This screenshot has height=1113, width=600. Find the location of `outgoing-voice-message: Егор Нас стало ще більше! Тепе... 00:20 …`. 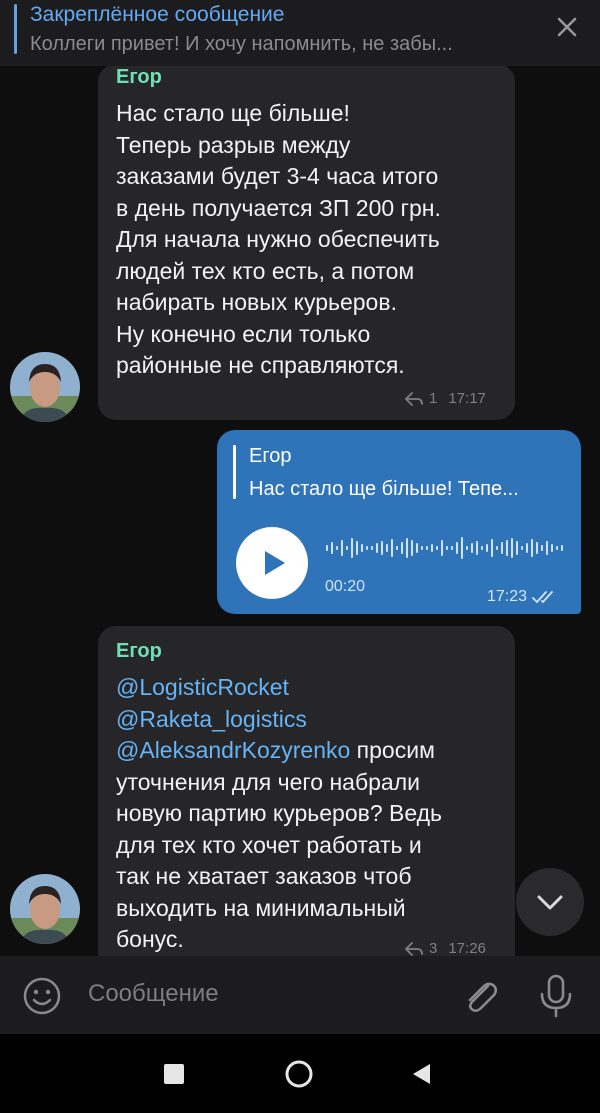

outgoing-voice-message: Егор Нас стало ще більше! Тепе... 00:20 … is located at coordinates (399, 522).